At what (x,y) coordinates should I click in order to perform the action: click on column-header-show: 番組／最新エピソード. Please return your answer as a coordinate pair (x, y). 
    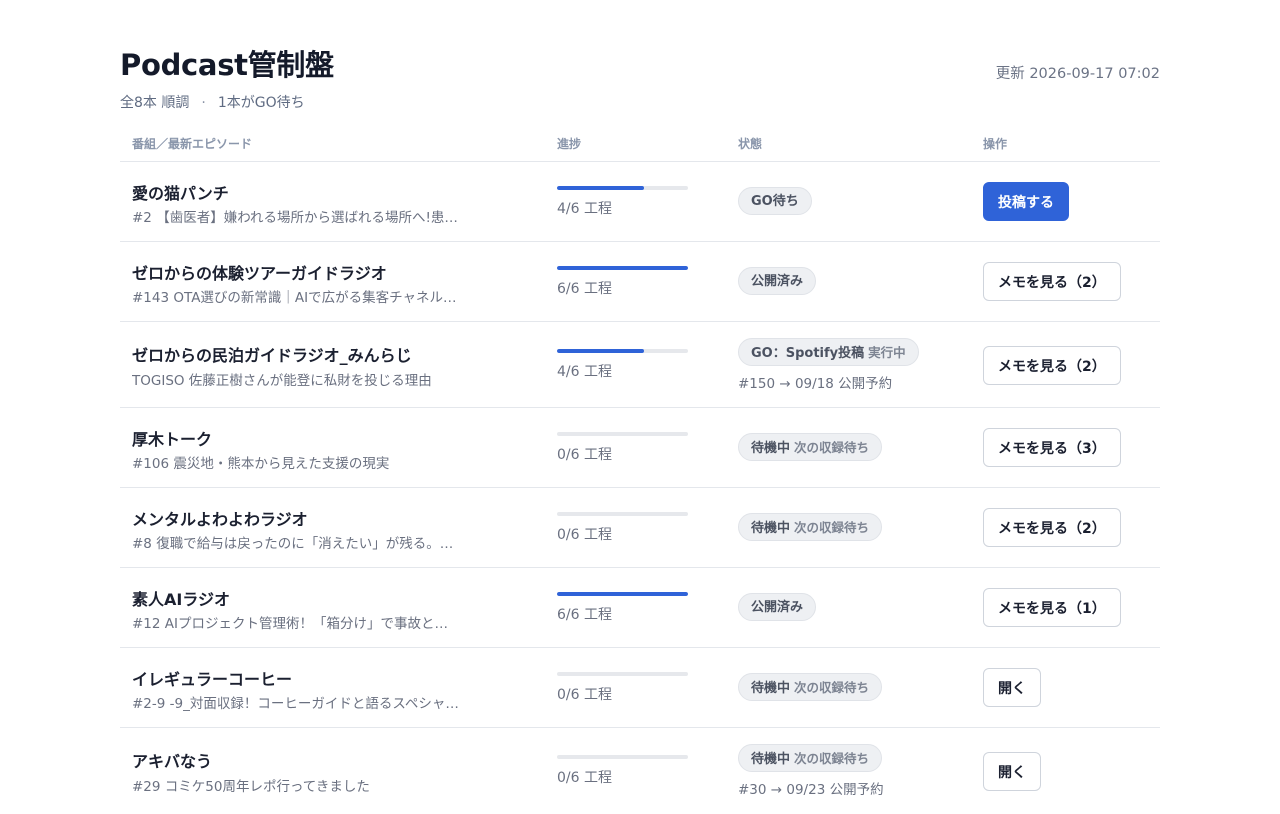
    Looking at the image, I should click on (192, 144).